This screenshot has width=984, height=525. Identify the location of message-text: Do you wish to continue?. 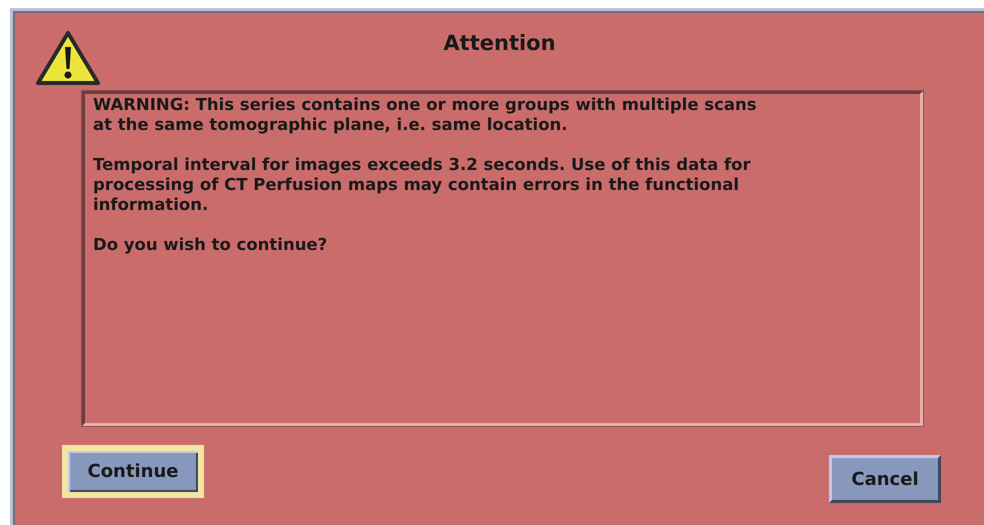
(210, 245).